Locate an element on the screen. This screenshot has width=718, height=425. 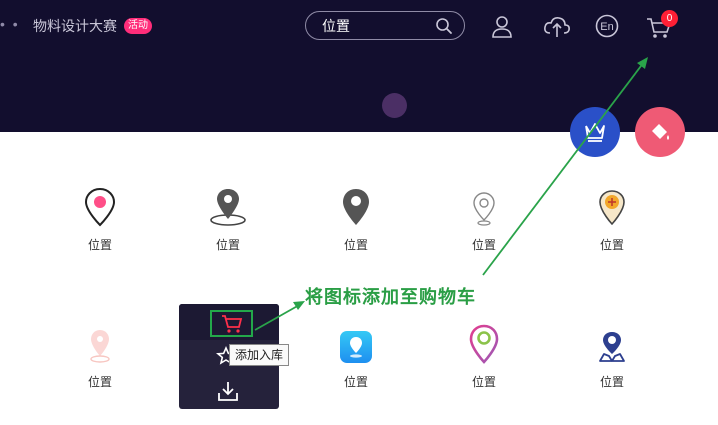
paint-bucket-icon is located at coordinates (660, 132).